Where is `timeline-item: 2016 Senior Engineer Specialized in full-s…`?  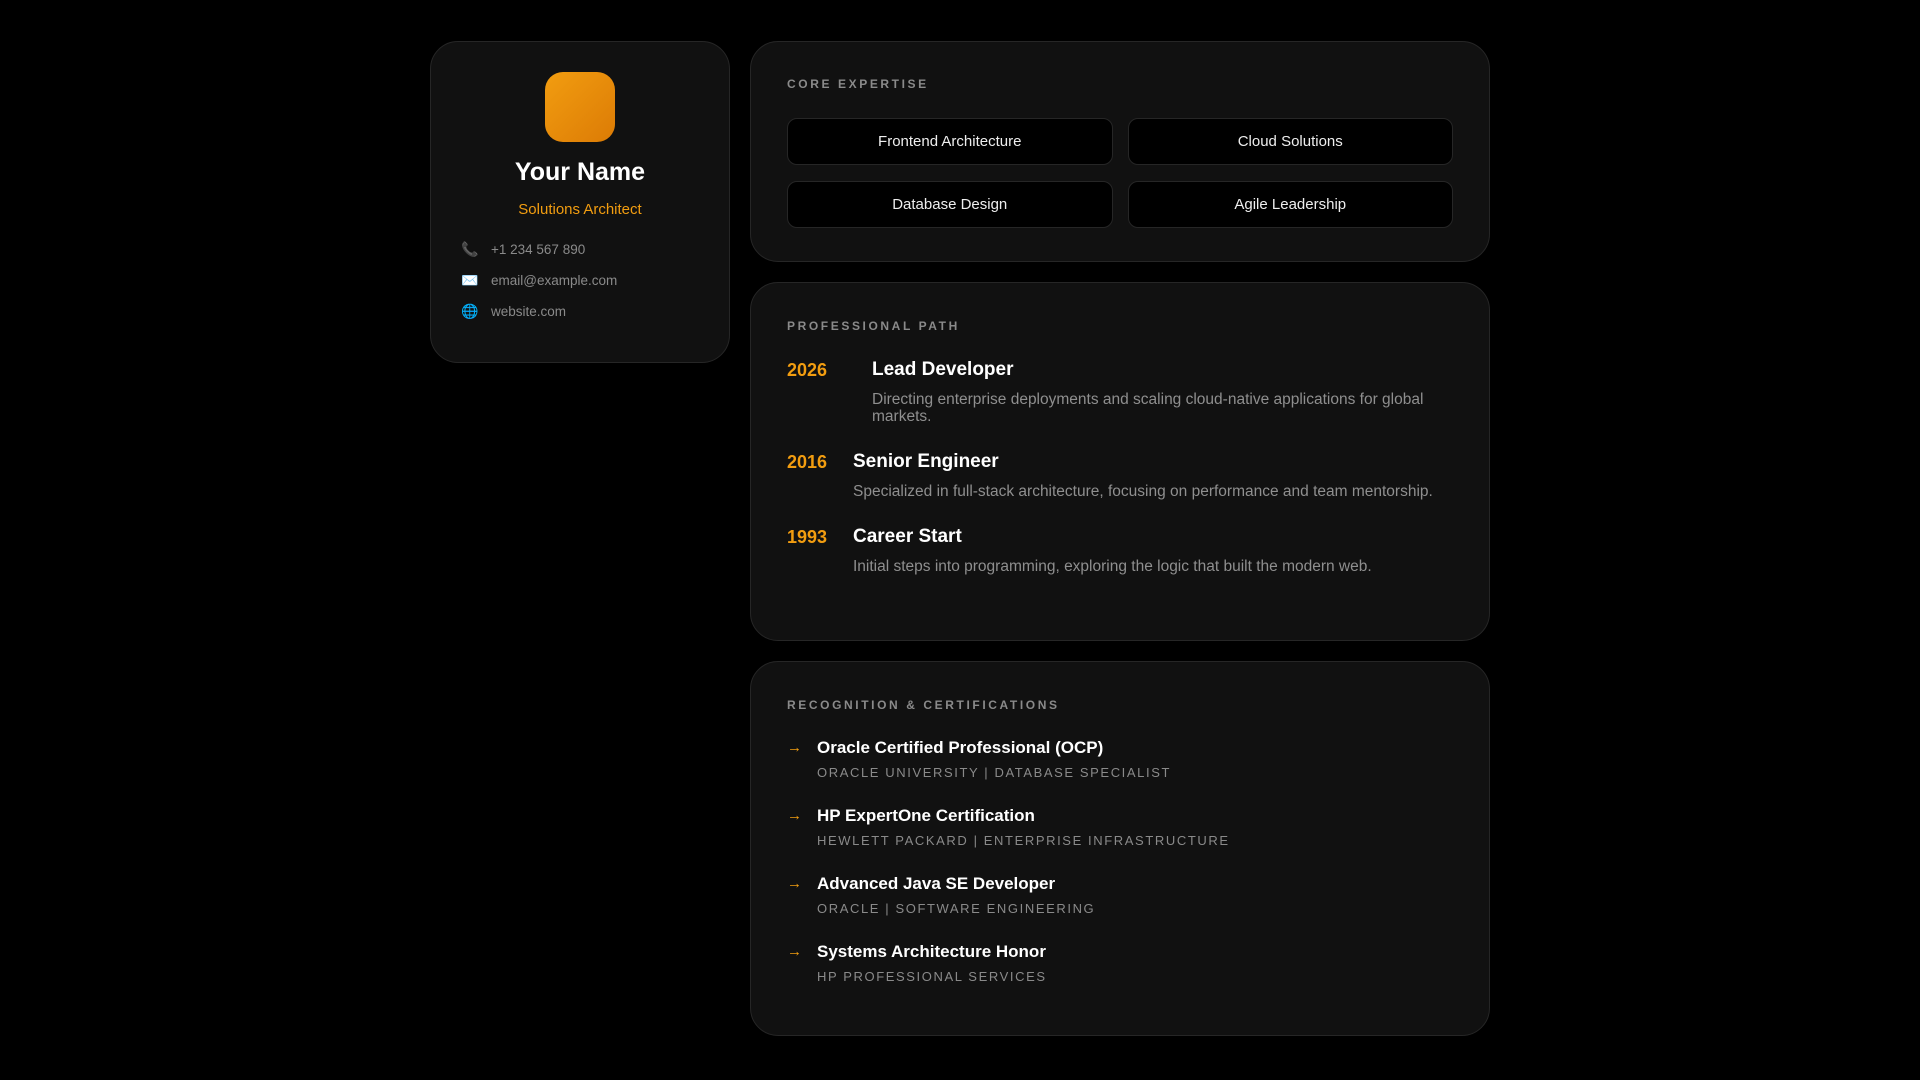
timeline-item: 2016 Senior Engineer Specialized in full-s… is located at coordinates (1120, 475).